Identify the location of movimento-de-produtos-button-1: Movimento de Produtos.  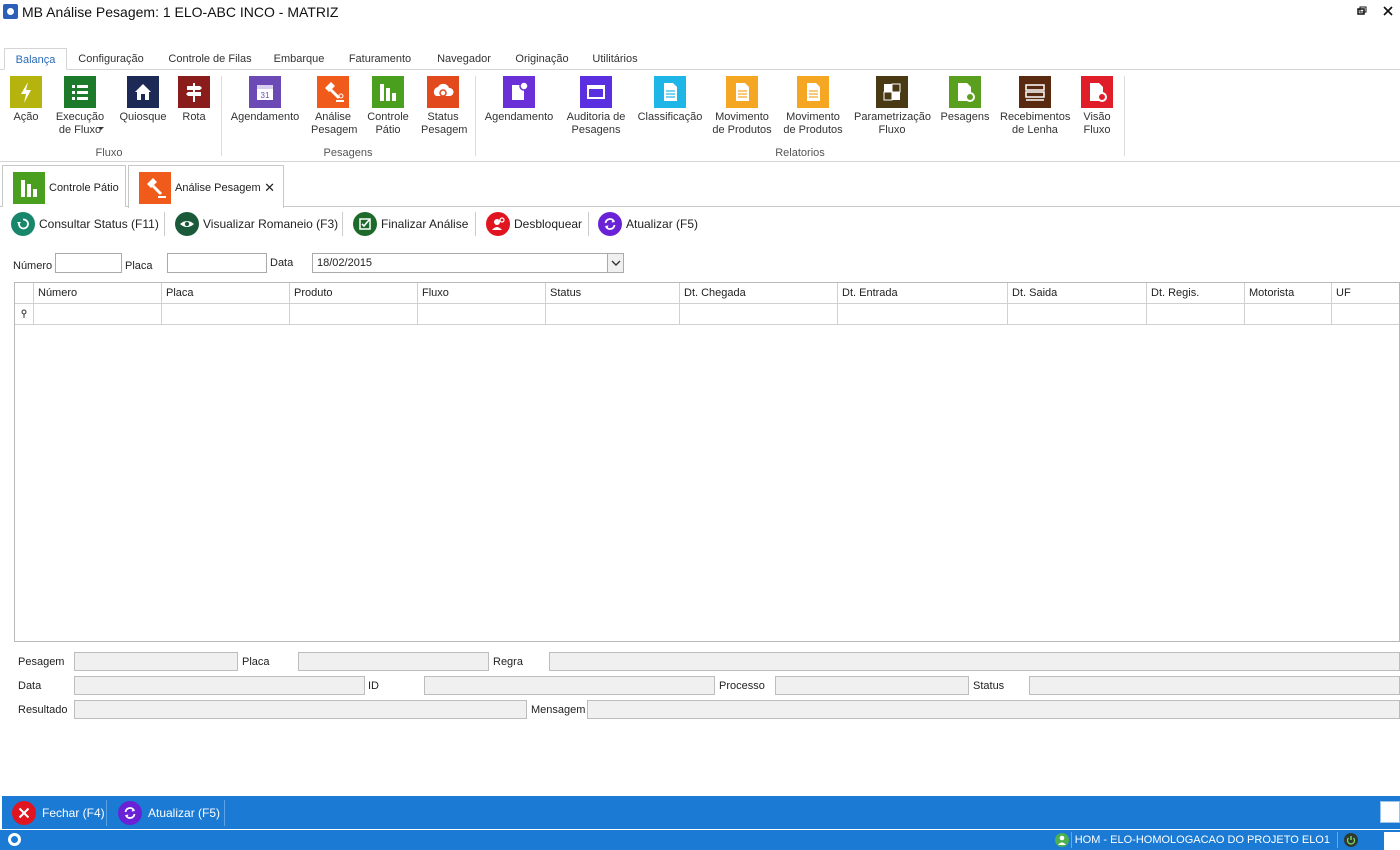
(742, 106).